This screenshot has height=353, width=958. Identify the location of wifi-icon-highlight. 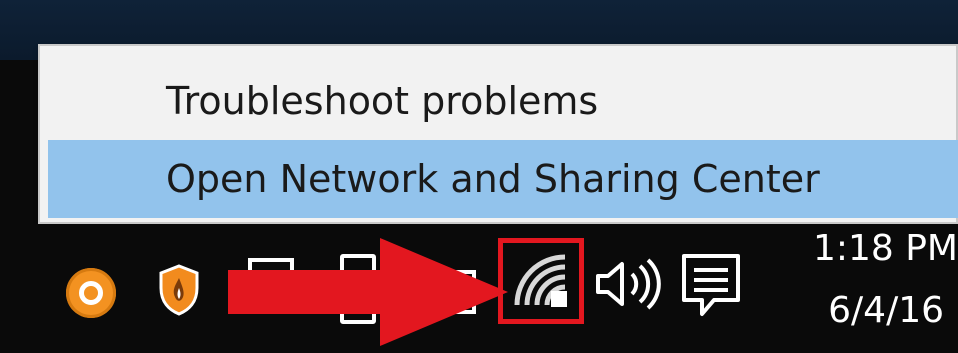
(541, 281).